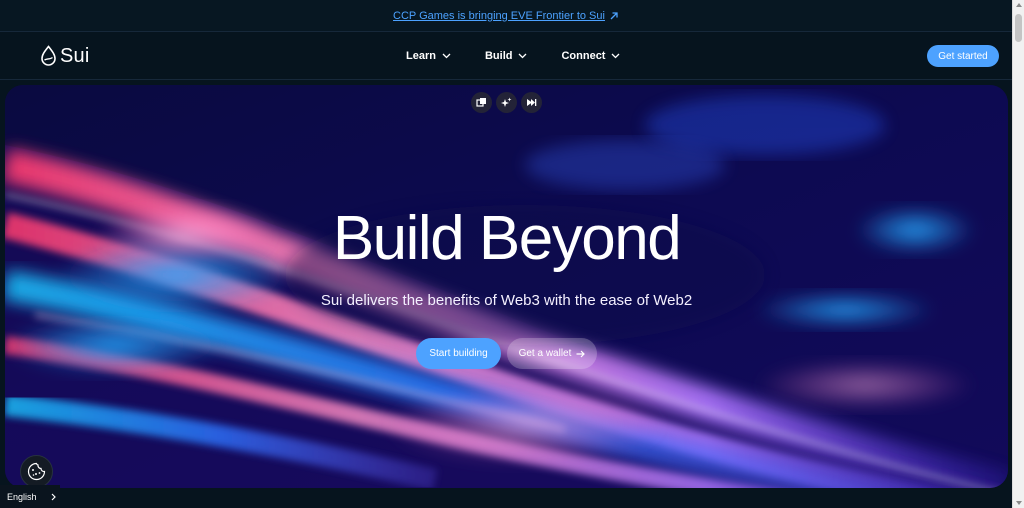 The height and width of the screenshot is (508, 1024). I want to click on copy-icon, so click(481, 102).